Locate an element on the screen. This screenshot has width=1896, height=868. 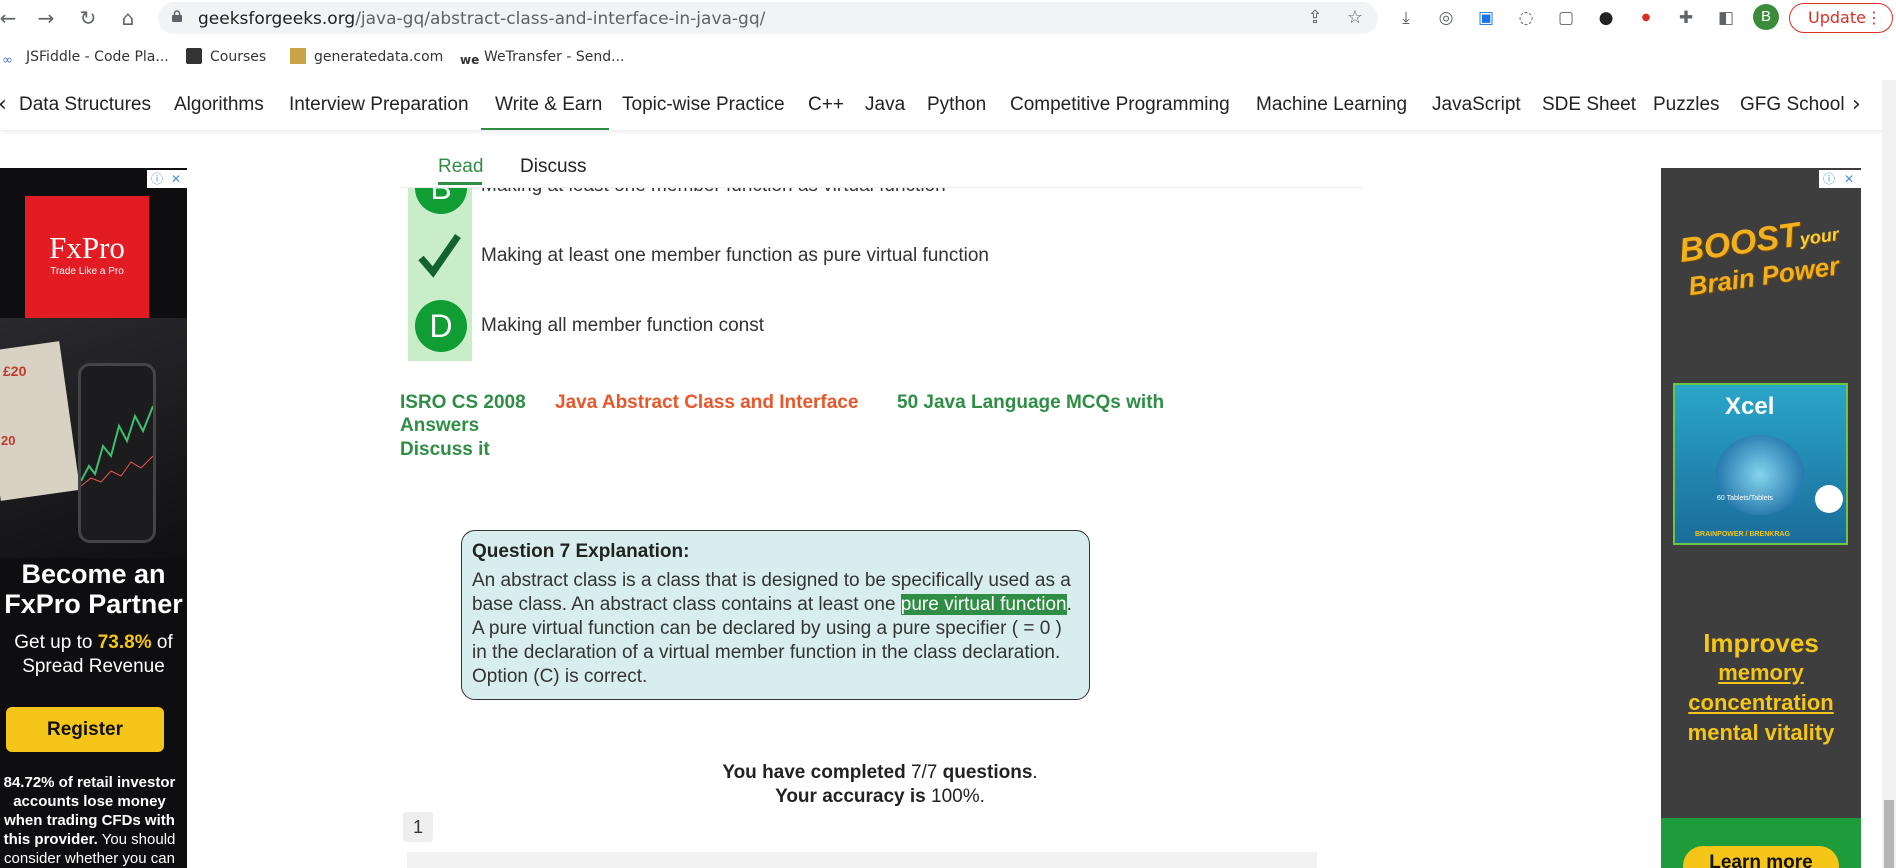
accuracy-value: 100% is located at coordinates (955, 796).